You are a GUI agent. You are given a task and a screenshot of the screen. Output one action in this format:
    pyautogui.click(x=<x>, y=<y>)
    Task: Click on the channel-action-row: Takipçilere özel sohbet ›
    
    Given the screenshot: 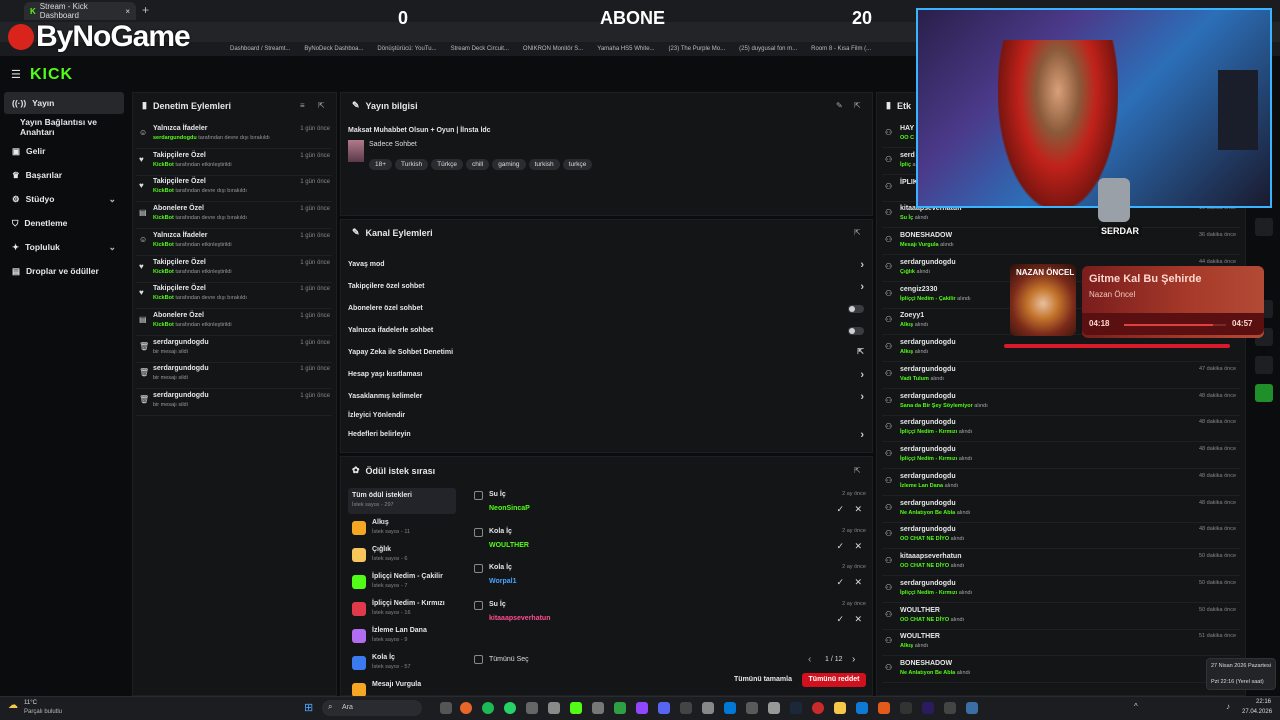 What is the action you would take?
    pyautogui.click(x=608, y=292)
    